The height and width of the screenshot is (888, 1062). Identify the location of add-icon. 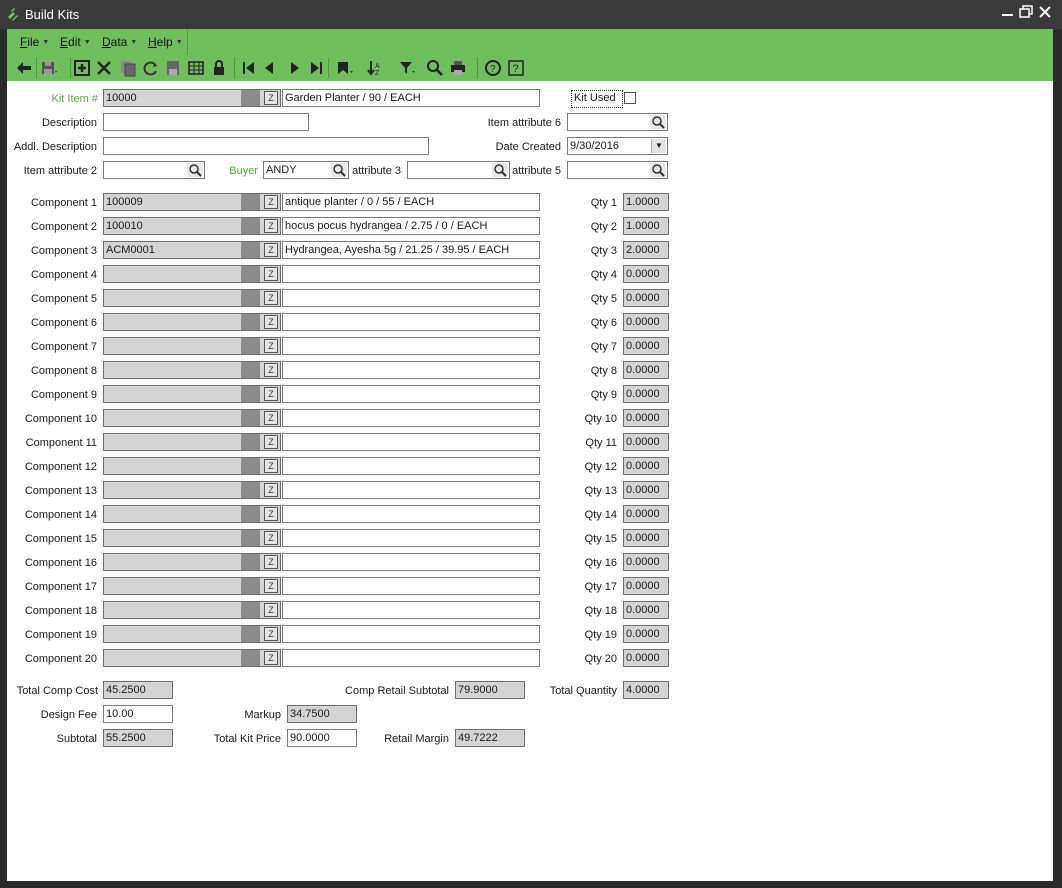
(82, 68).